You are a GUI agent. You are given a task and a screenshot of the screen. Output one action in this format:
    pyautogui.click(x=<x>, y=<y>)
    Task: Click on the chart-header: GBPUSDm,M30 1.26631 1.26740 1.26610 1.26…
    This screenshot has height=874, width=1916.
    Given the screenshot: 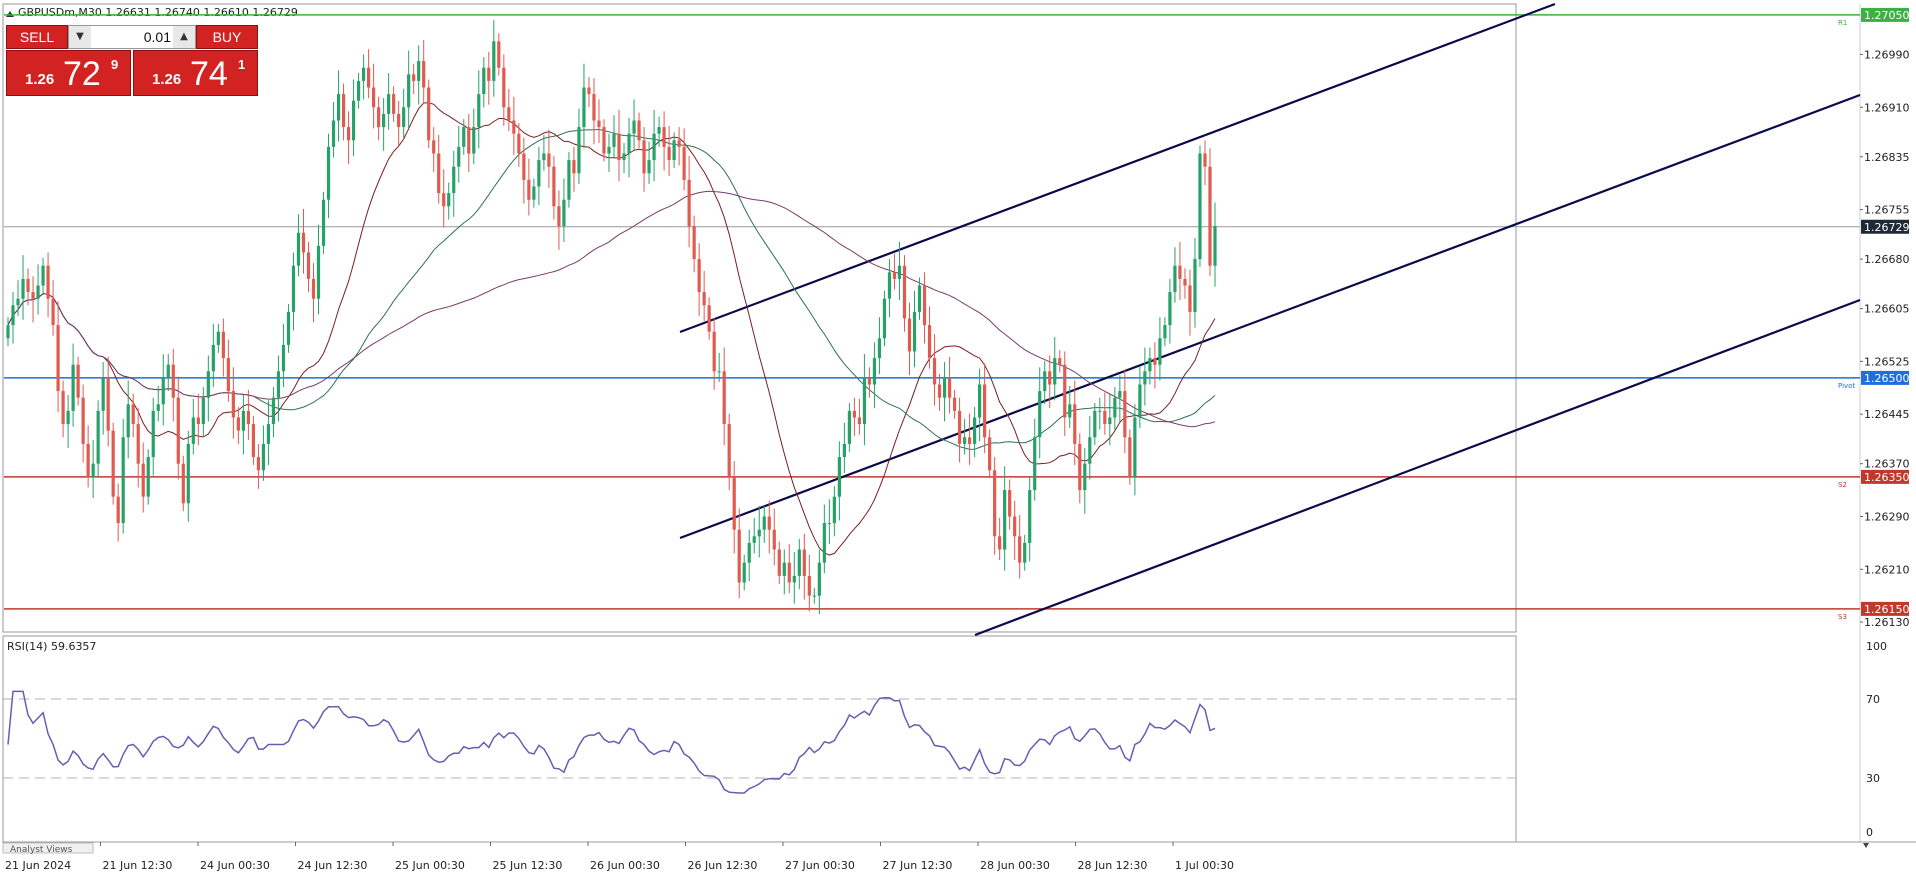 What is the action you would take?
    pyautogui.click(x=152, y=12)
    